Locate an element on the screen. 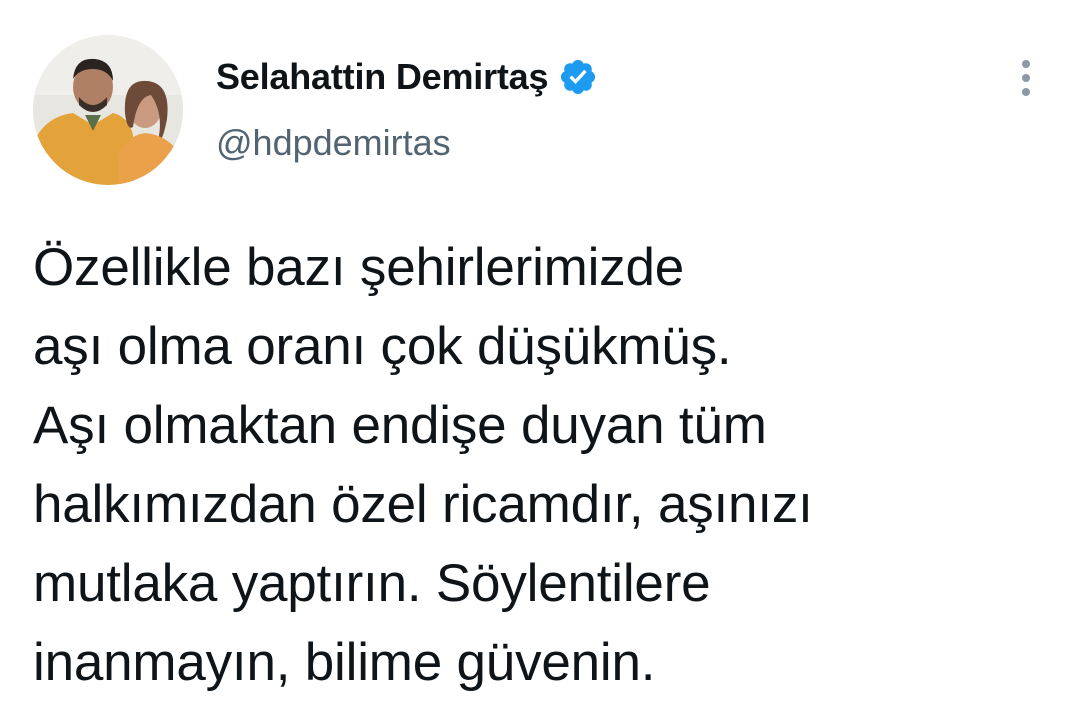 The height and width of the screenshot is (719, 1080). author-avatar is located at coordinates (108, 110).